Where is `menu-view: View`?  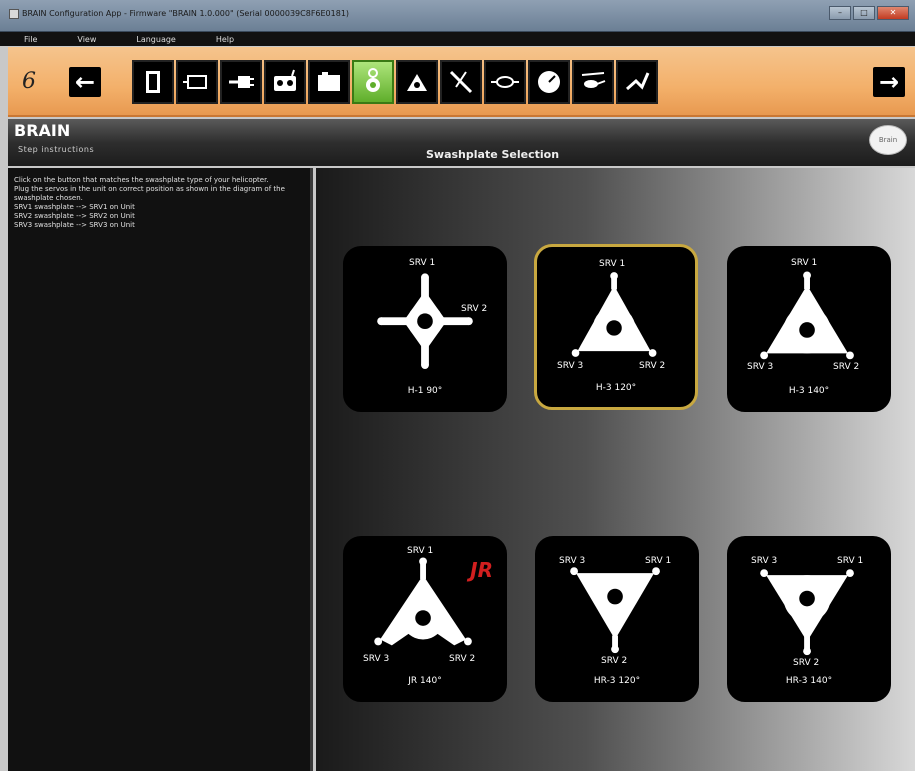
menu-view: View is located at coordinates (86, 39).